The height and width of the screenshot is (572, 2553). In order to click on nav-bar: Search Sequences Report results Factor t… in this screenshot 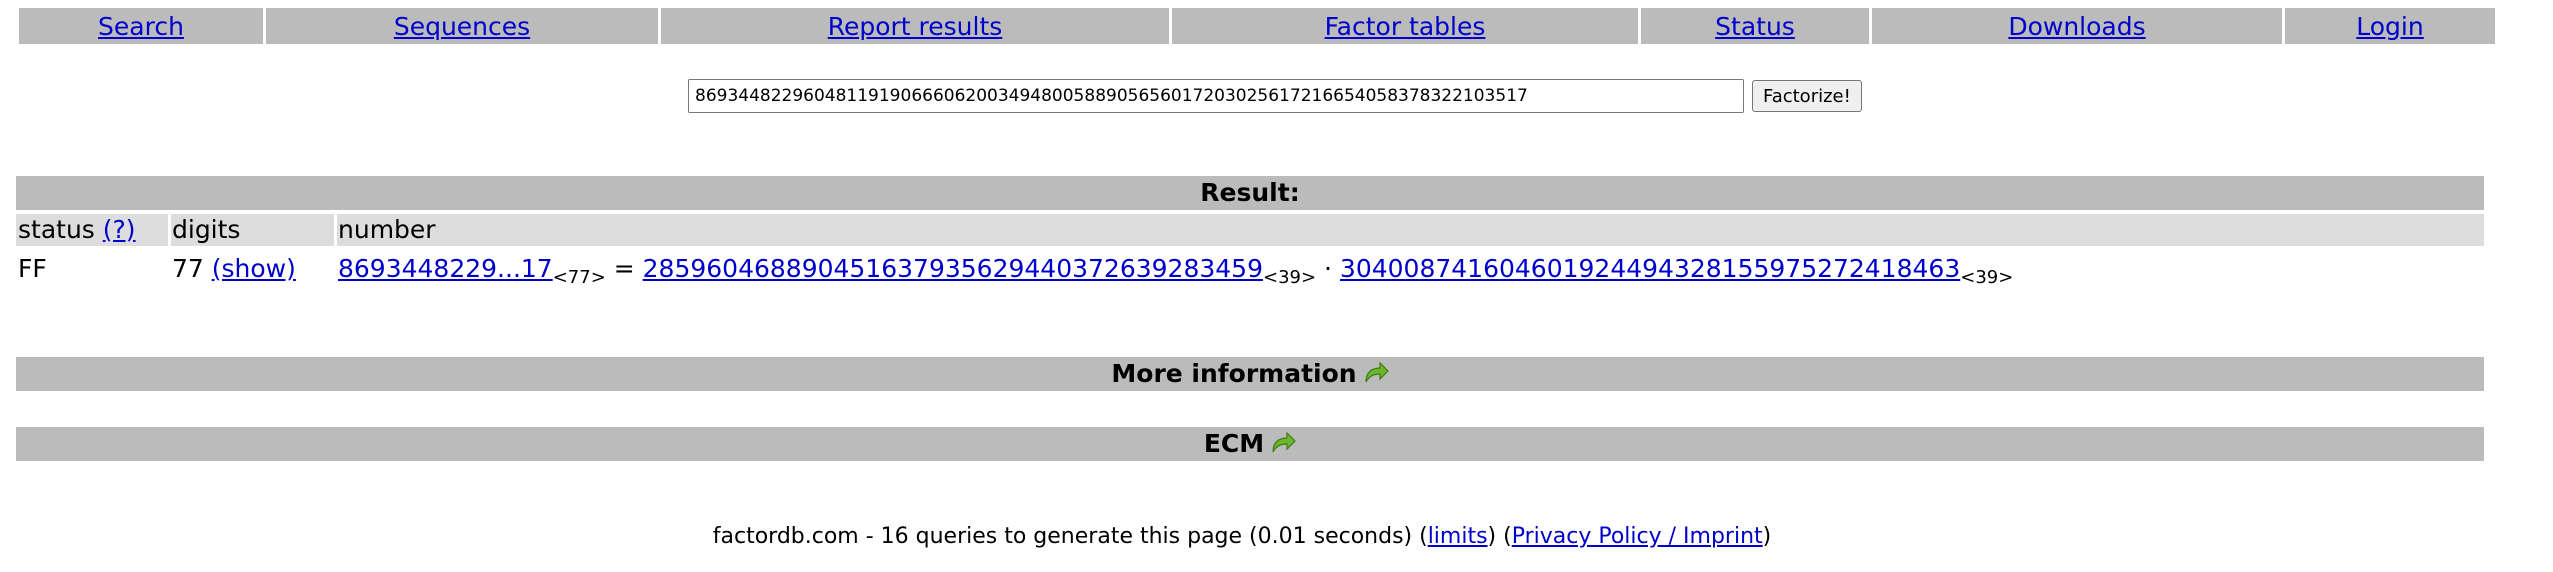, I will do `click(1257, 26)`.